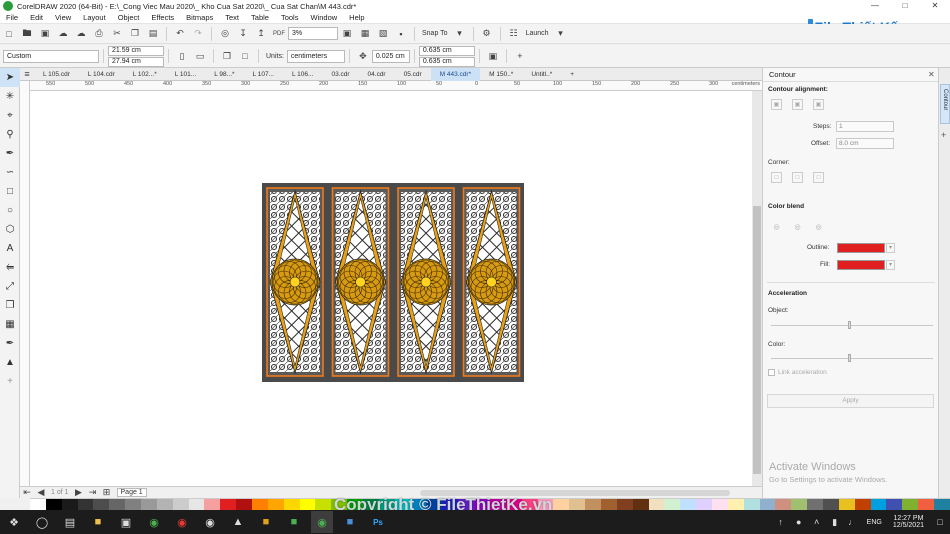 This screenshot has width=950, height=534. I want to click on outside-icon: ▣, so click(818, 104).